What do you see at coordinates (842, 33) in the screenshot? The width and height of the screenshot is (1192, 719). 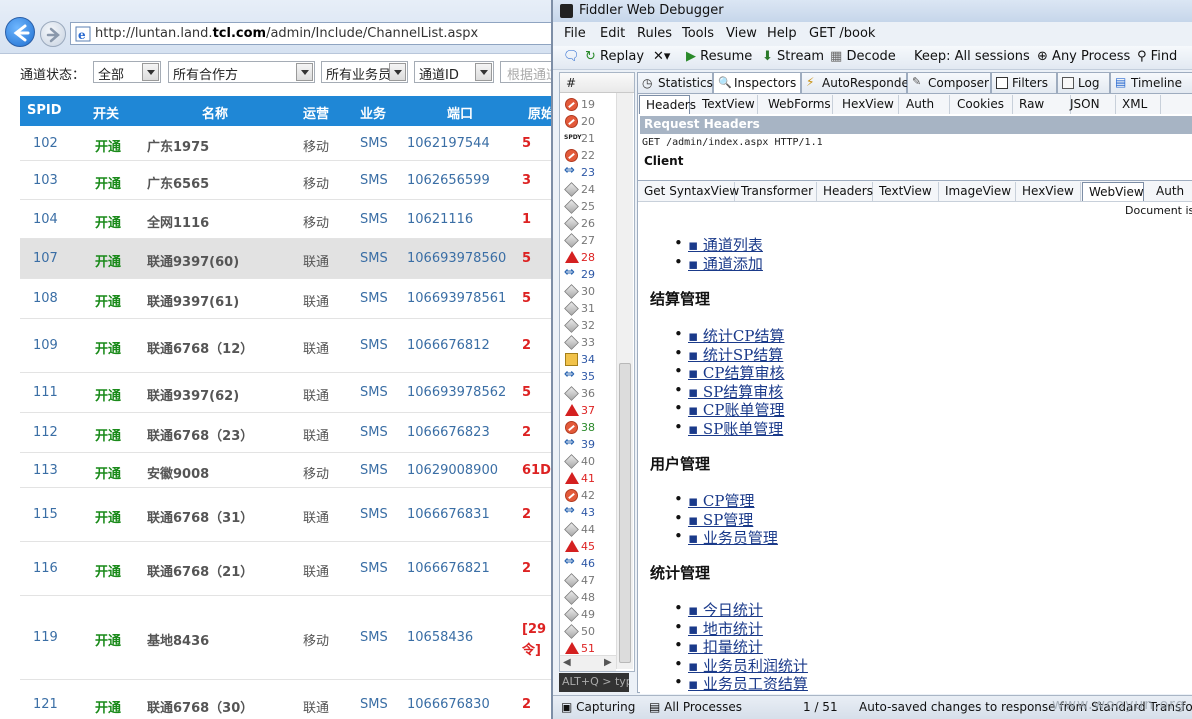 I see `menu-get-book: GET /book` at bounding box center [842, 33].